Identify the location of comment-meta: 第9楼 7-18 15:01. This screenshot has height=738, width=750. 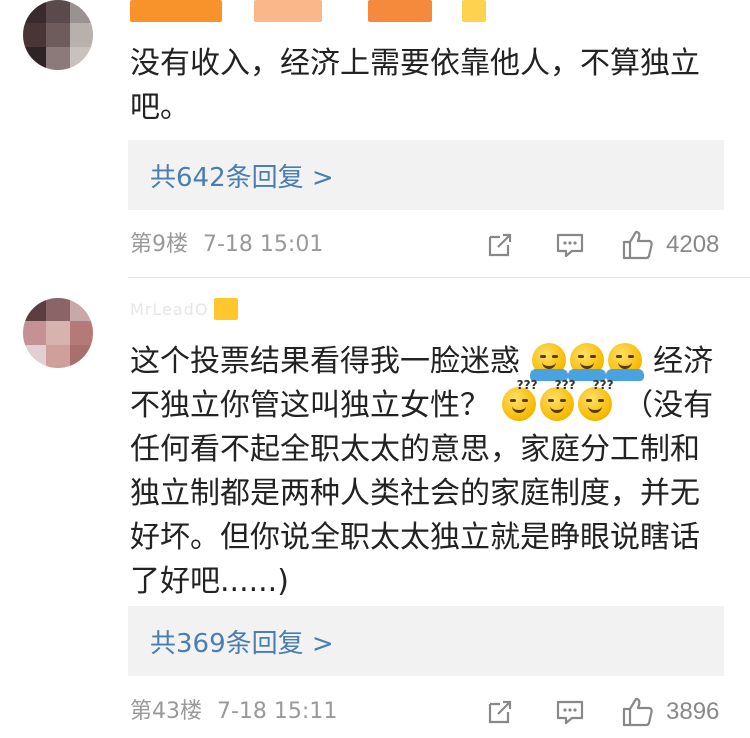
(226, 245).